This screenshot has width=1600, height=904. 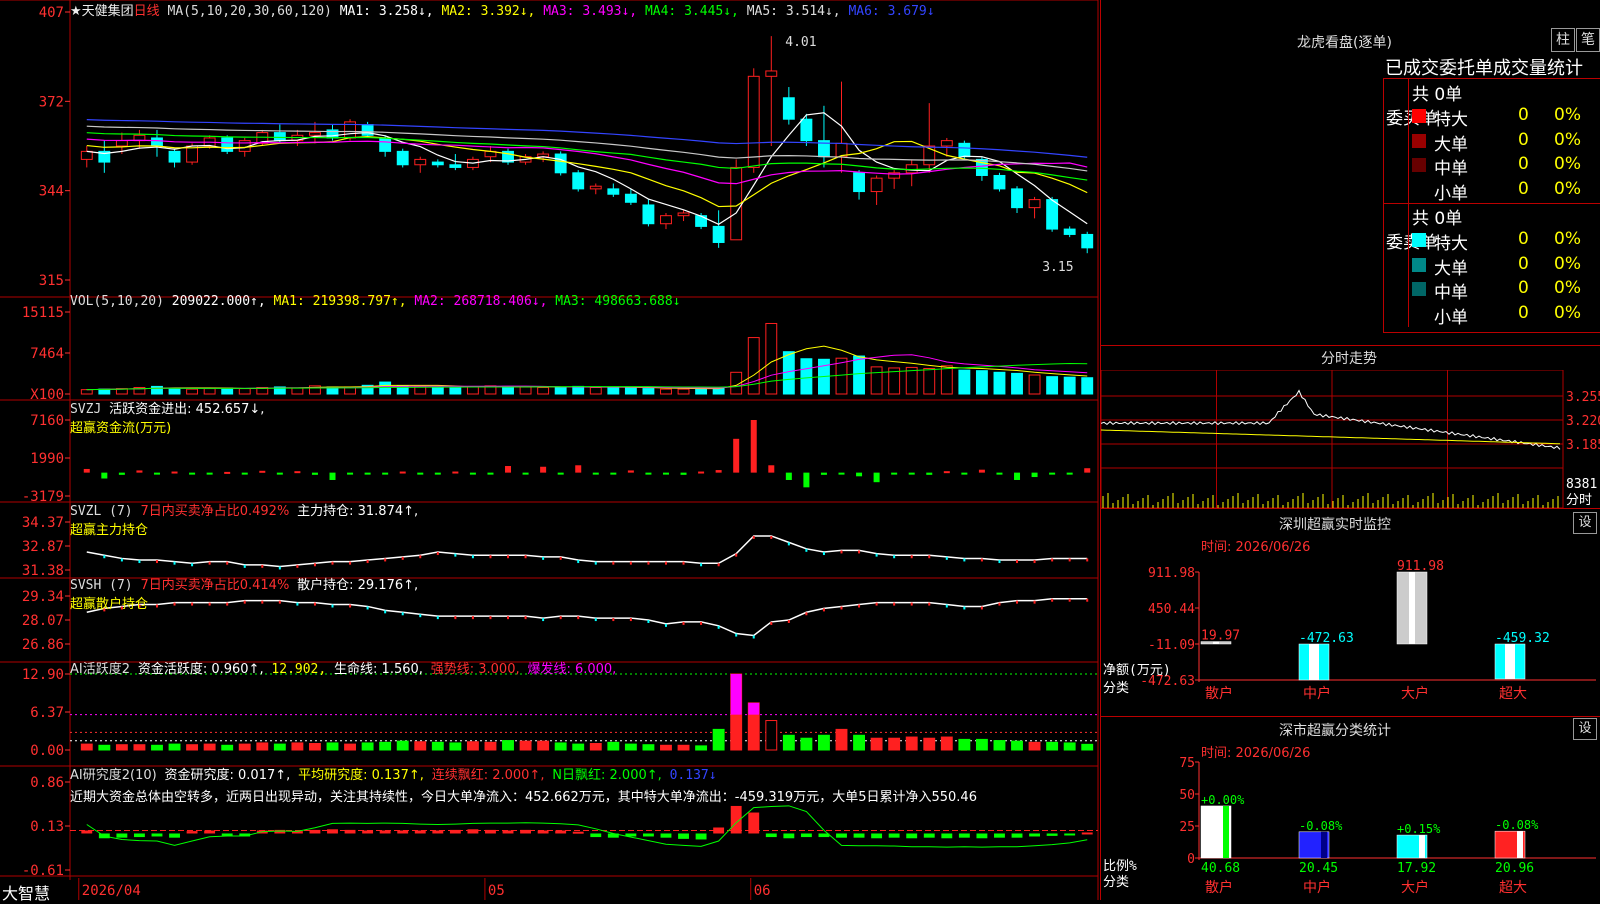 What do you see at coordinates (1585, 523) in the screenshot?
I see `sz-monitor-settings-button: 设` at bounding box center [1585, 523].